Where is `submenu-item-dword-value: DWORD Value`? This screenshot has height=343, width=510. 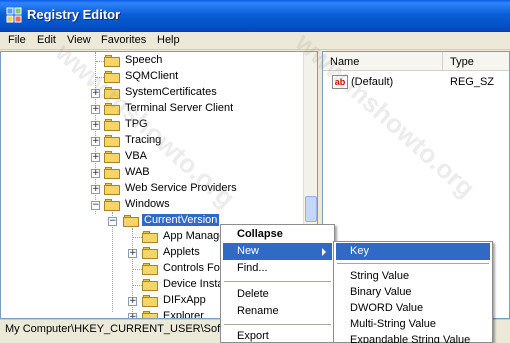 submenu-item-dword-value: DWORD Value is located at coordinates (413, 308).